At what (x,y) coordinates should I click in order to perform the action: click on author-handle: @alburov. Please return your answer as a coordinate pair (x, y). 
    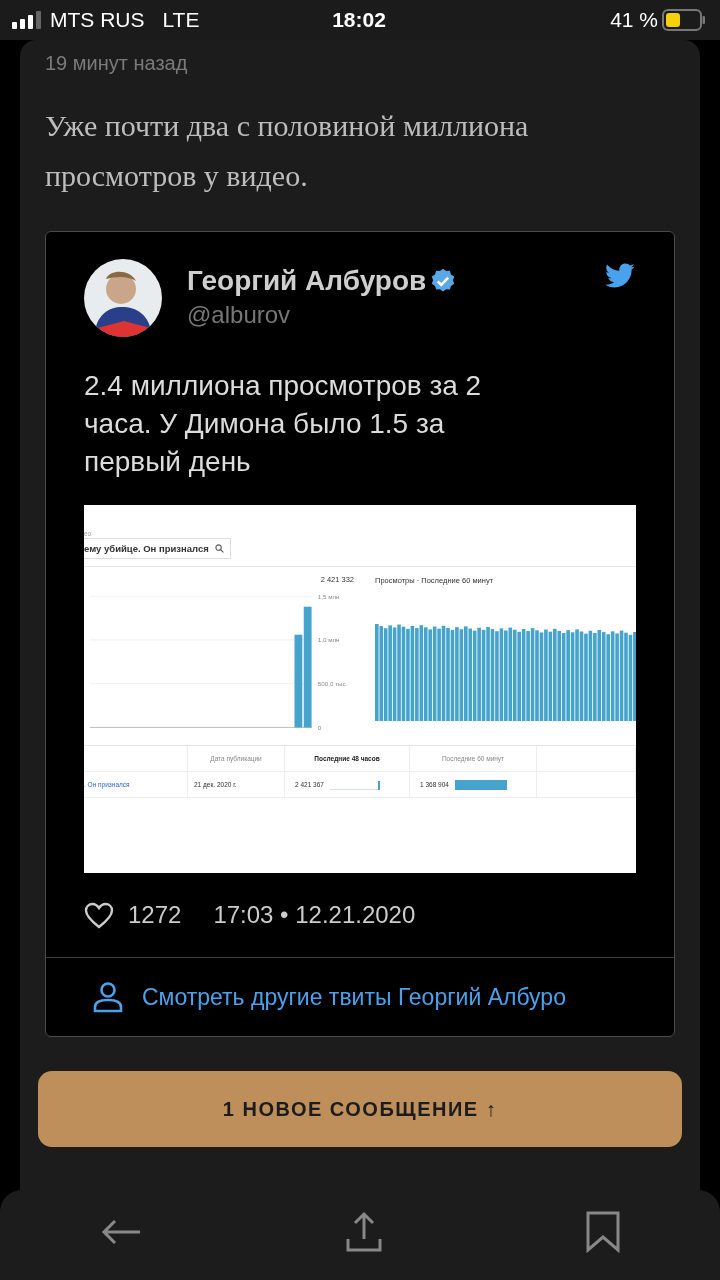
    Looking at the image, I should click on (322, 315).